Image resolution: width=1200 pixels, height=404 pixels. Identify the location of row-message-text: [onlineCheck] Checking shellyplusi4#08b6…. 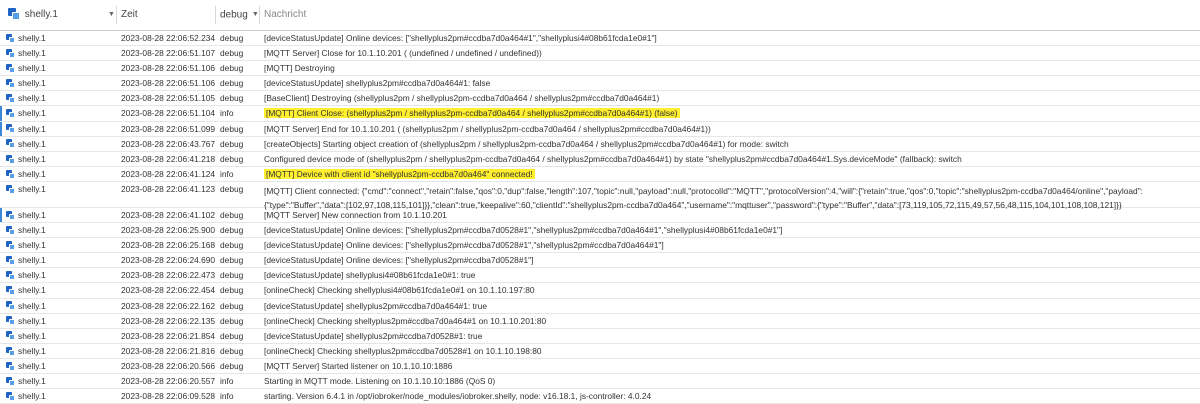
(399, 290).